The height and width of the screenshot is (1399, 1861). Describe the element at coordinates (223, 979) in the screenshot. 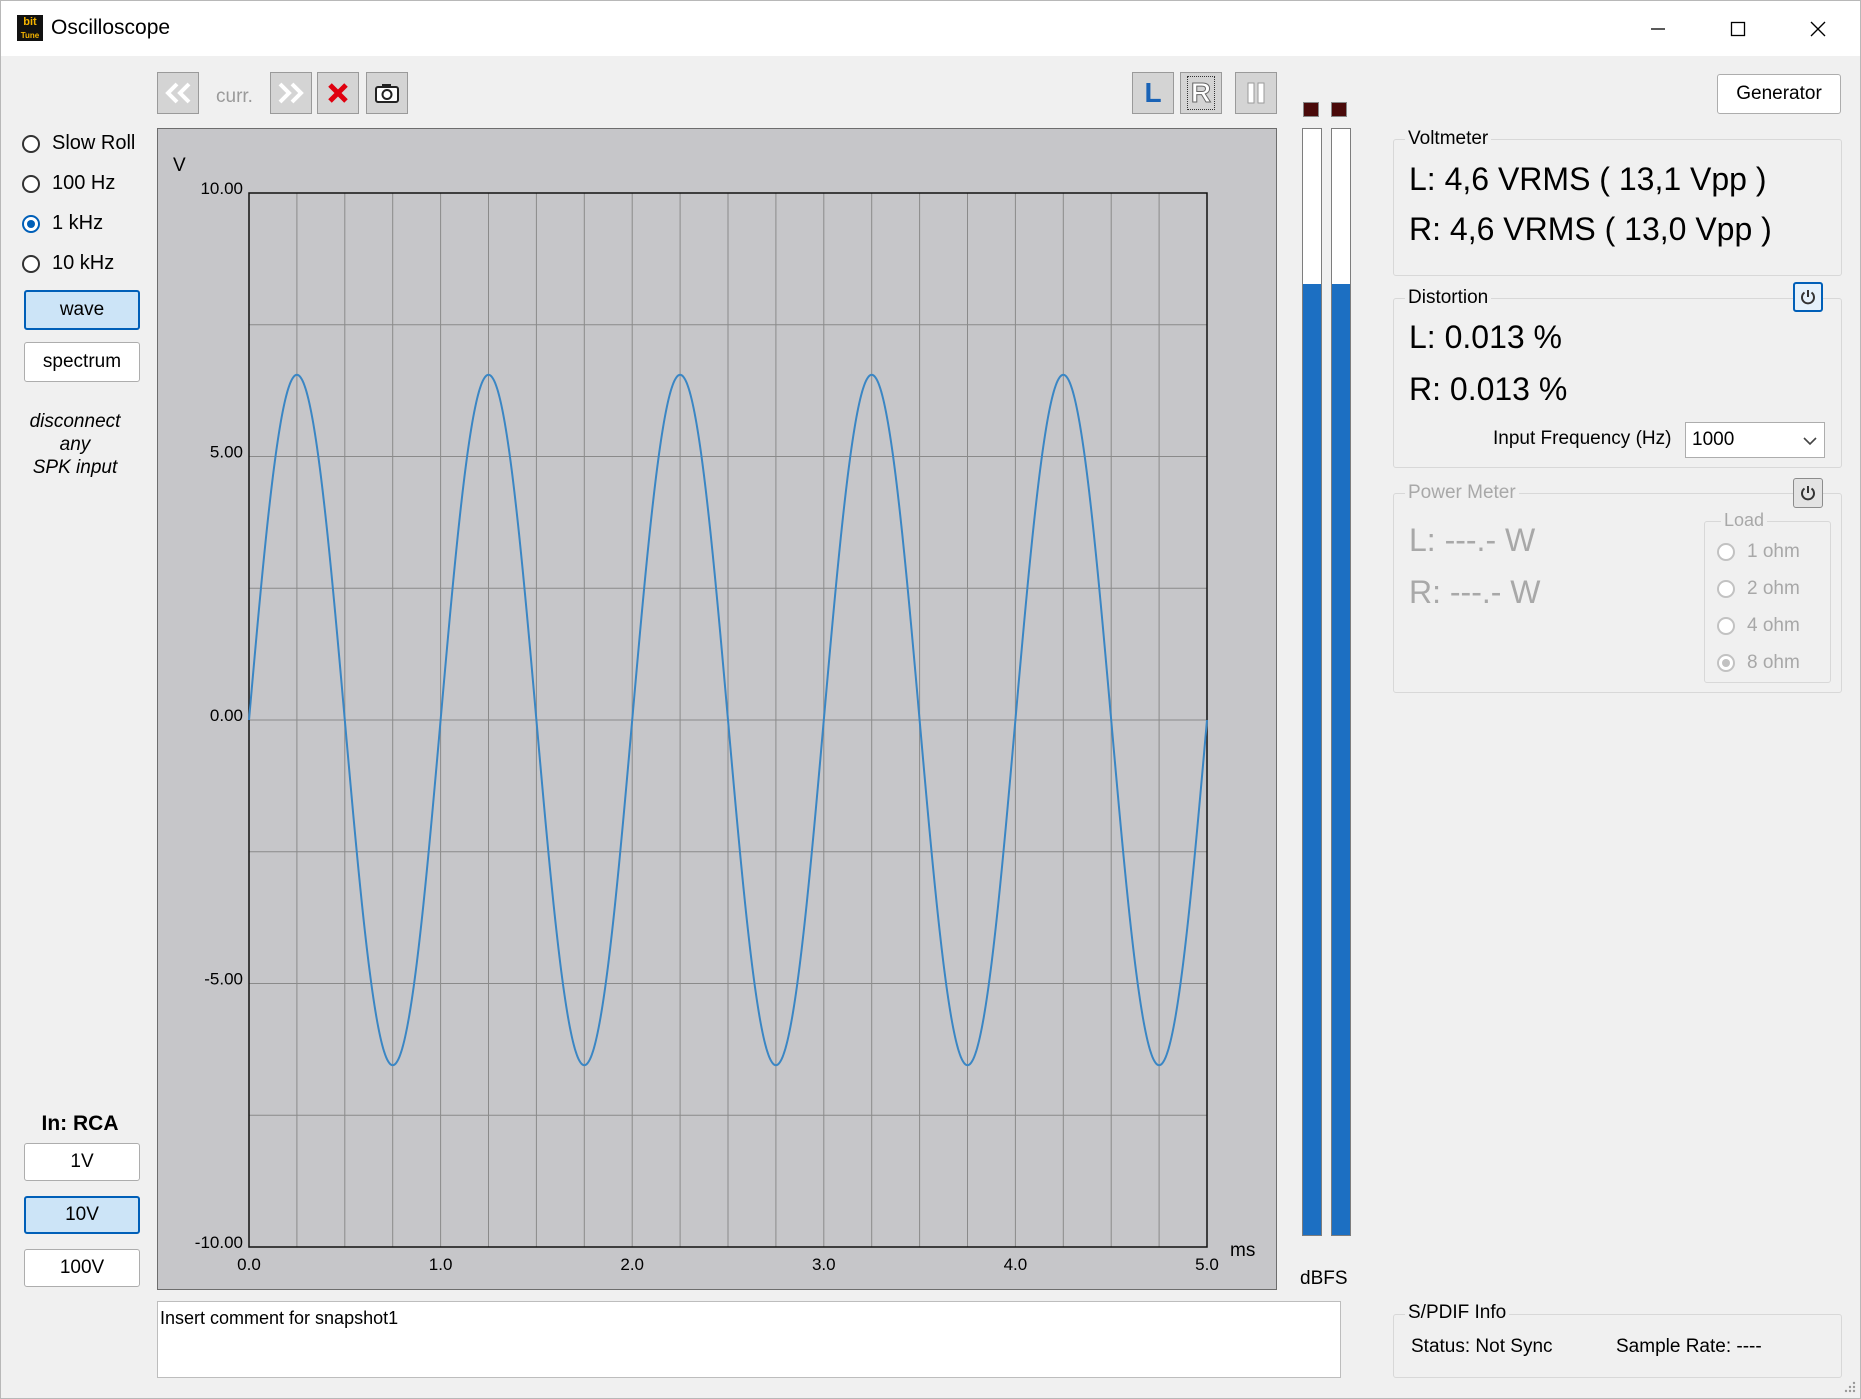

I see `y-tick-label: -5.00` at that location.